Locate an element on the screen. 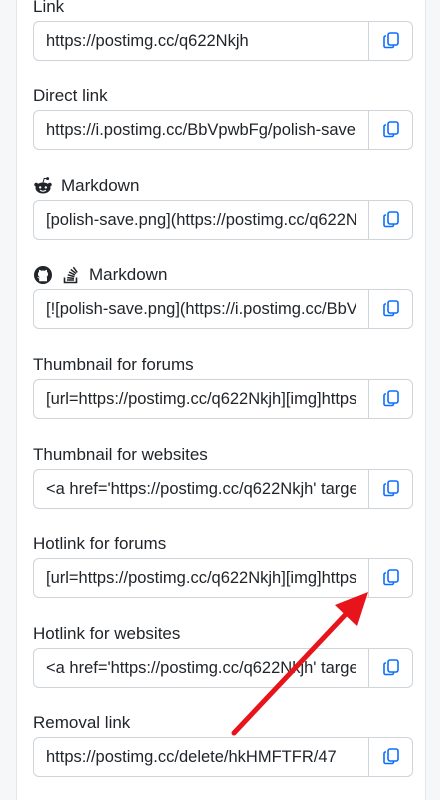 The image size is (440, 800). field-label: Thumbnail for websites is located at coordinates (120, 454).